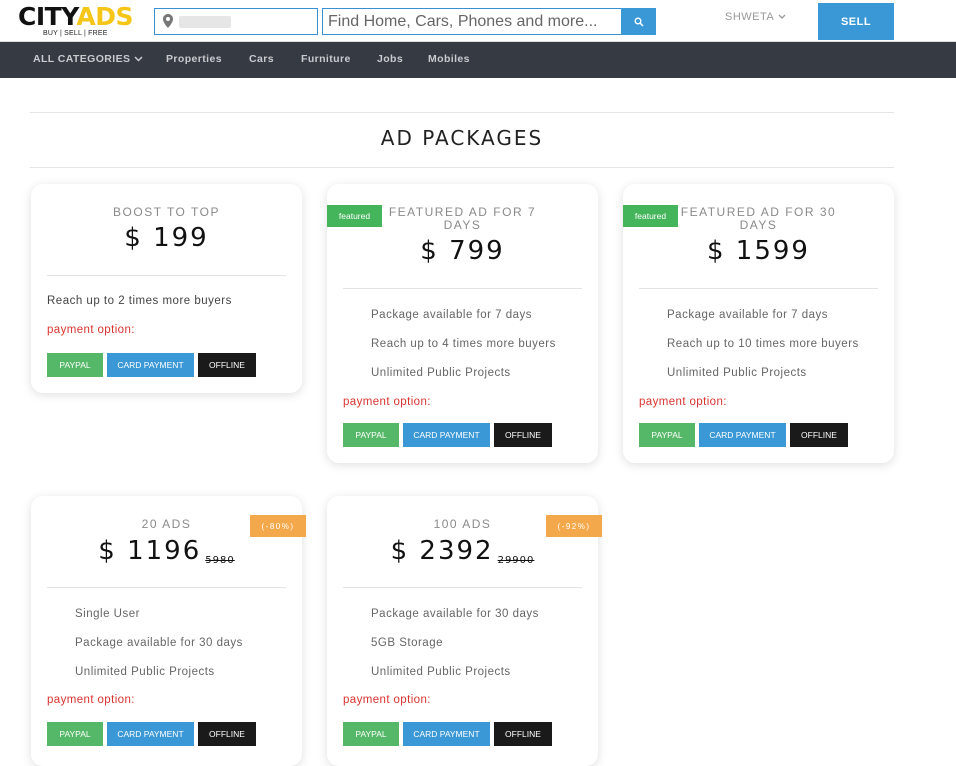  I want to click on nav-item-furniture: Furniture, so click(326, 59).